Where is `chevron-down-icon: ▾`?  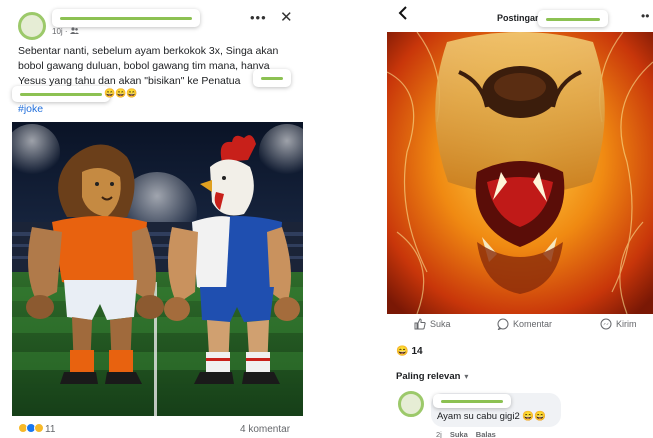 chevron-down-icon: ▾ is located at coordinates (466, 376).